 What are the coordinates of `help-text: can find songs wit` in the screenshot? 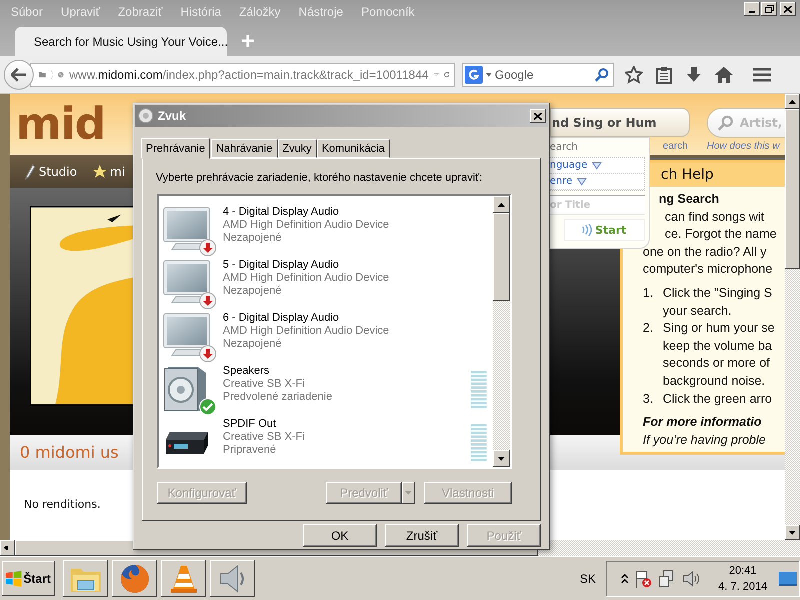 It's located at (715, 217).